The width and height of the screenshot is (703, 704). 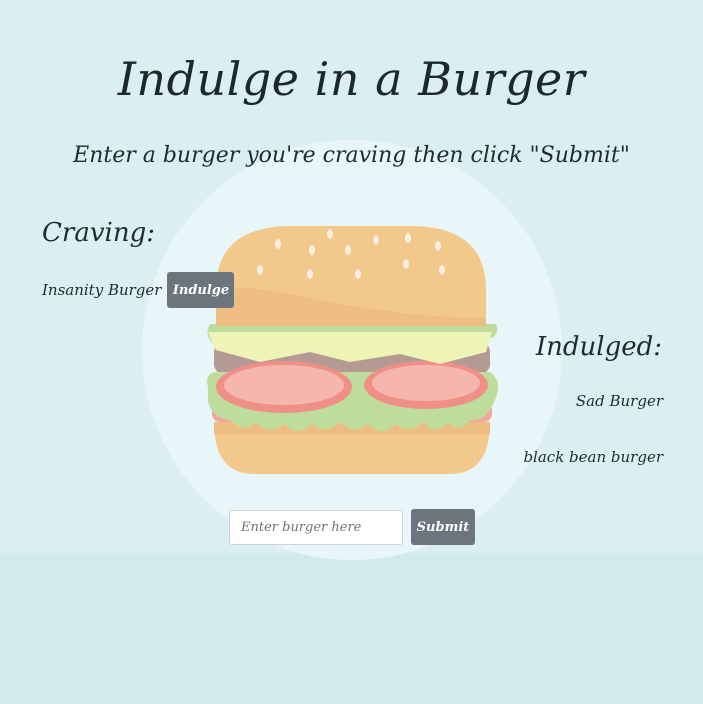 What do you see at coordinates (98, 233) in the screenshot?
I see `craving-heading: Craving:` at bounding box center [98, 233].